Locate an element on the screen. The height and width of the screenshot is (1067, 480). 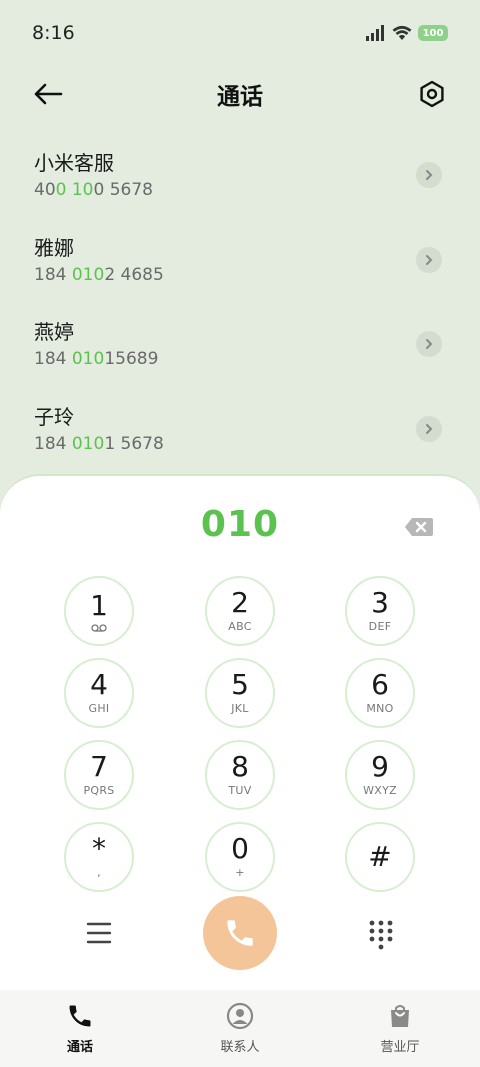
key-letters: ABC is located at coordinates (240, 626).